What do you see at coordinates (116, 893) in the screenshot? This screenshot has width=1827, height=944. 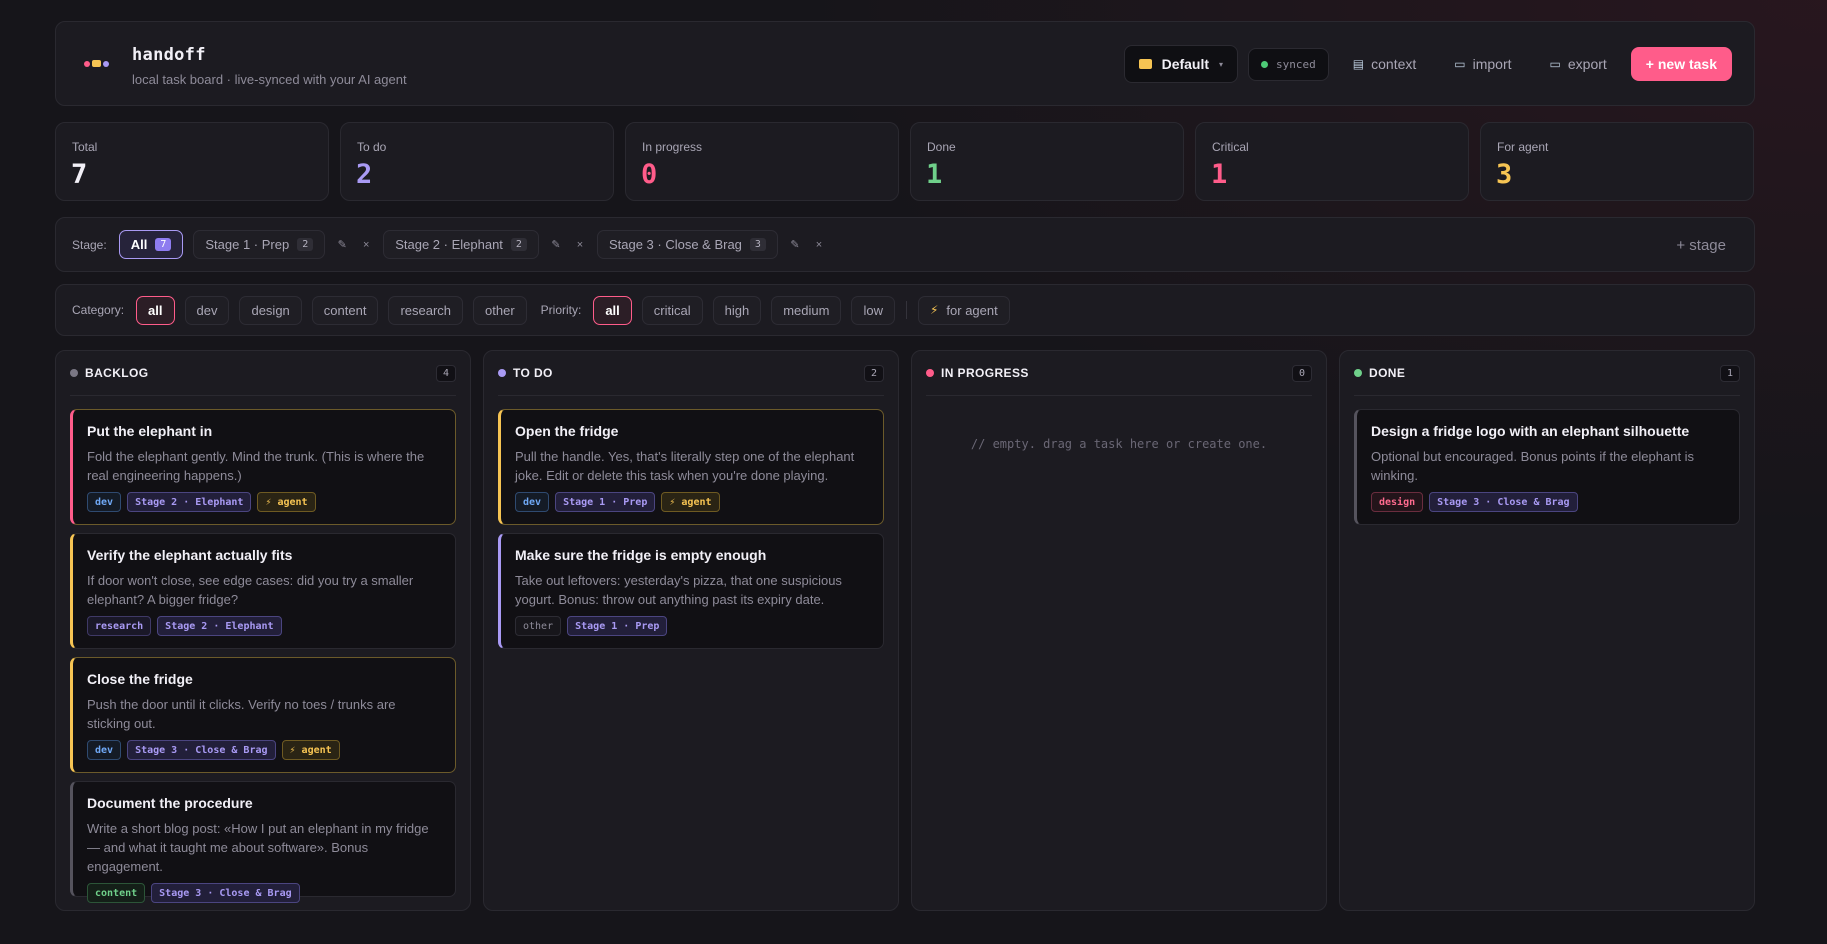 I see `category-tag: content` at bounding box center [116, 893].